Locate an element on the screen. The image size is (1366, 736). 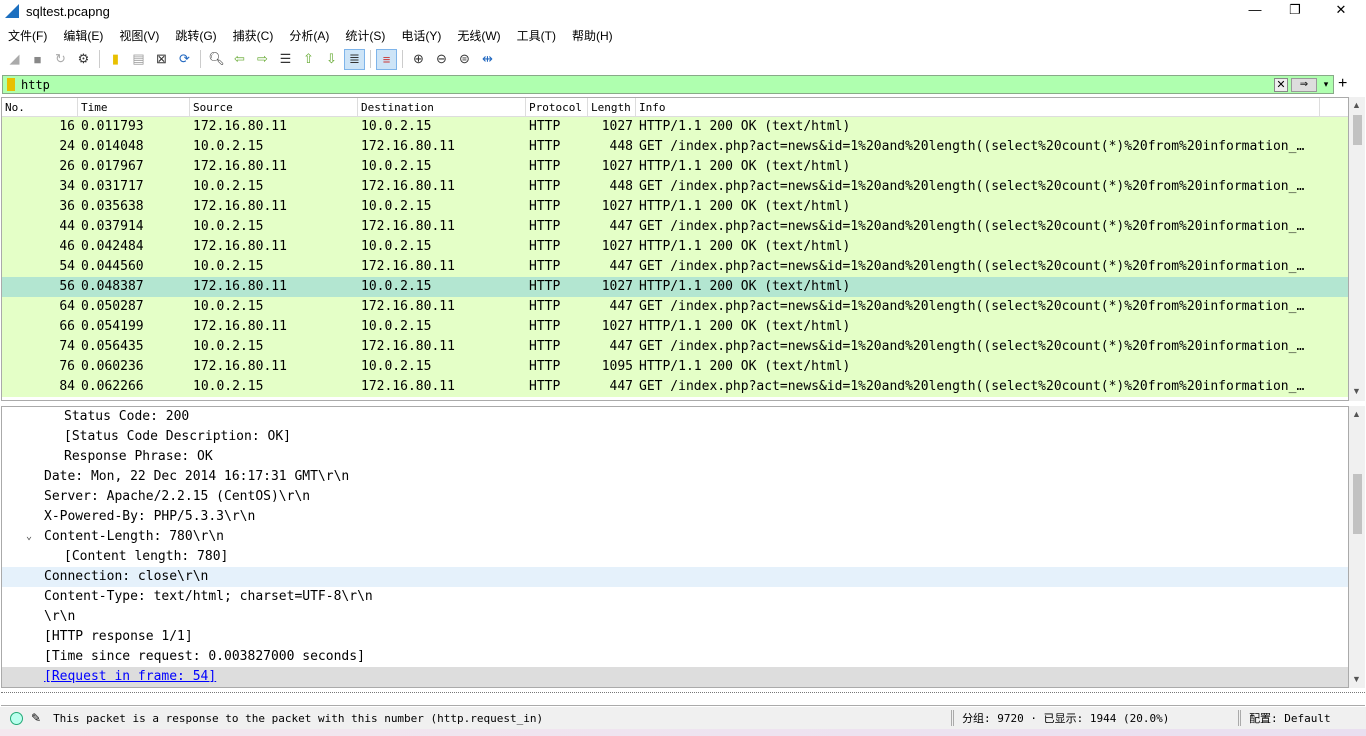
add-filter-button: + is located at coordinates (1342, 84).